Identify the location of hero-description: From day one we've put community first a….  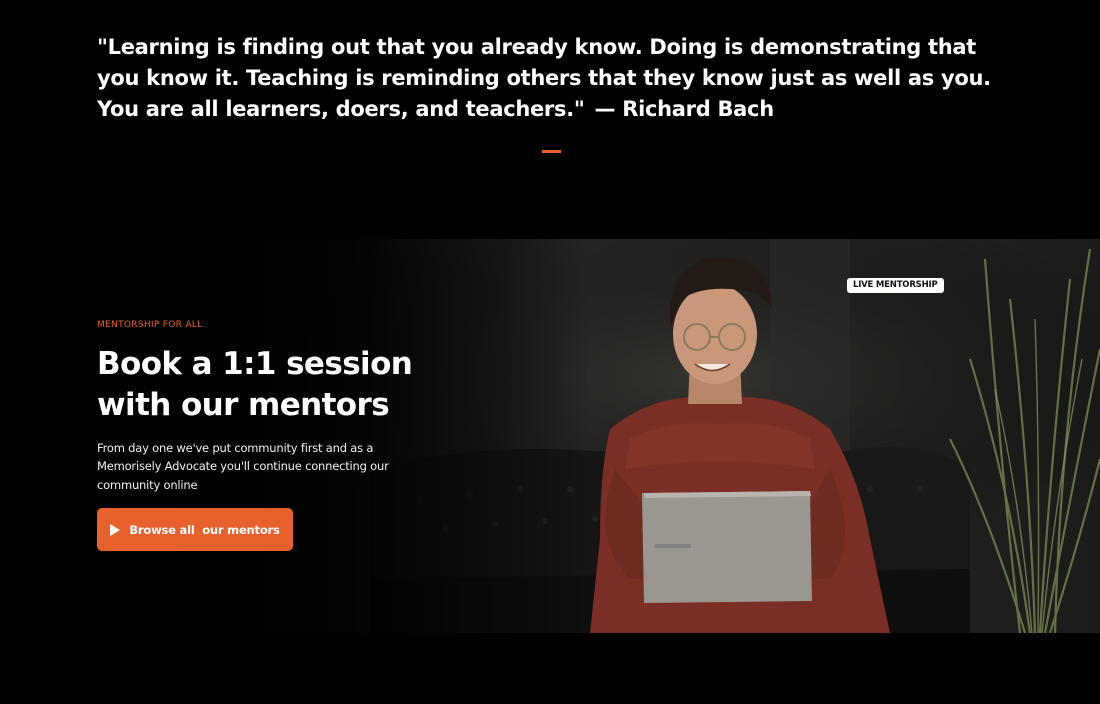
(243, 466).